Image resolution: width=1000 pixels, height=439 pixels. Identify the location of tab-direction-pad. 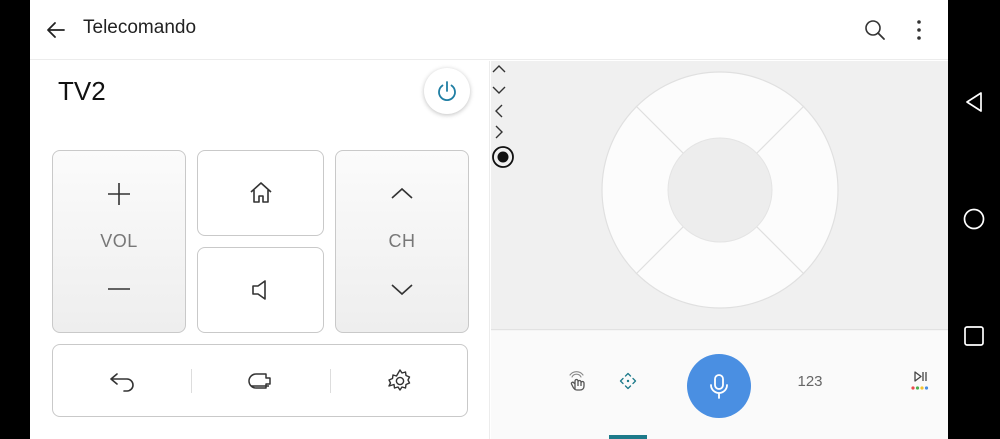
(628, 381).